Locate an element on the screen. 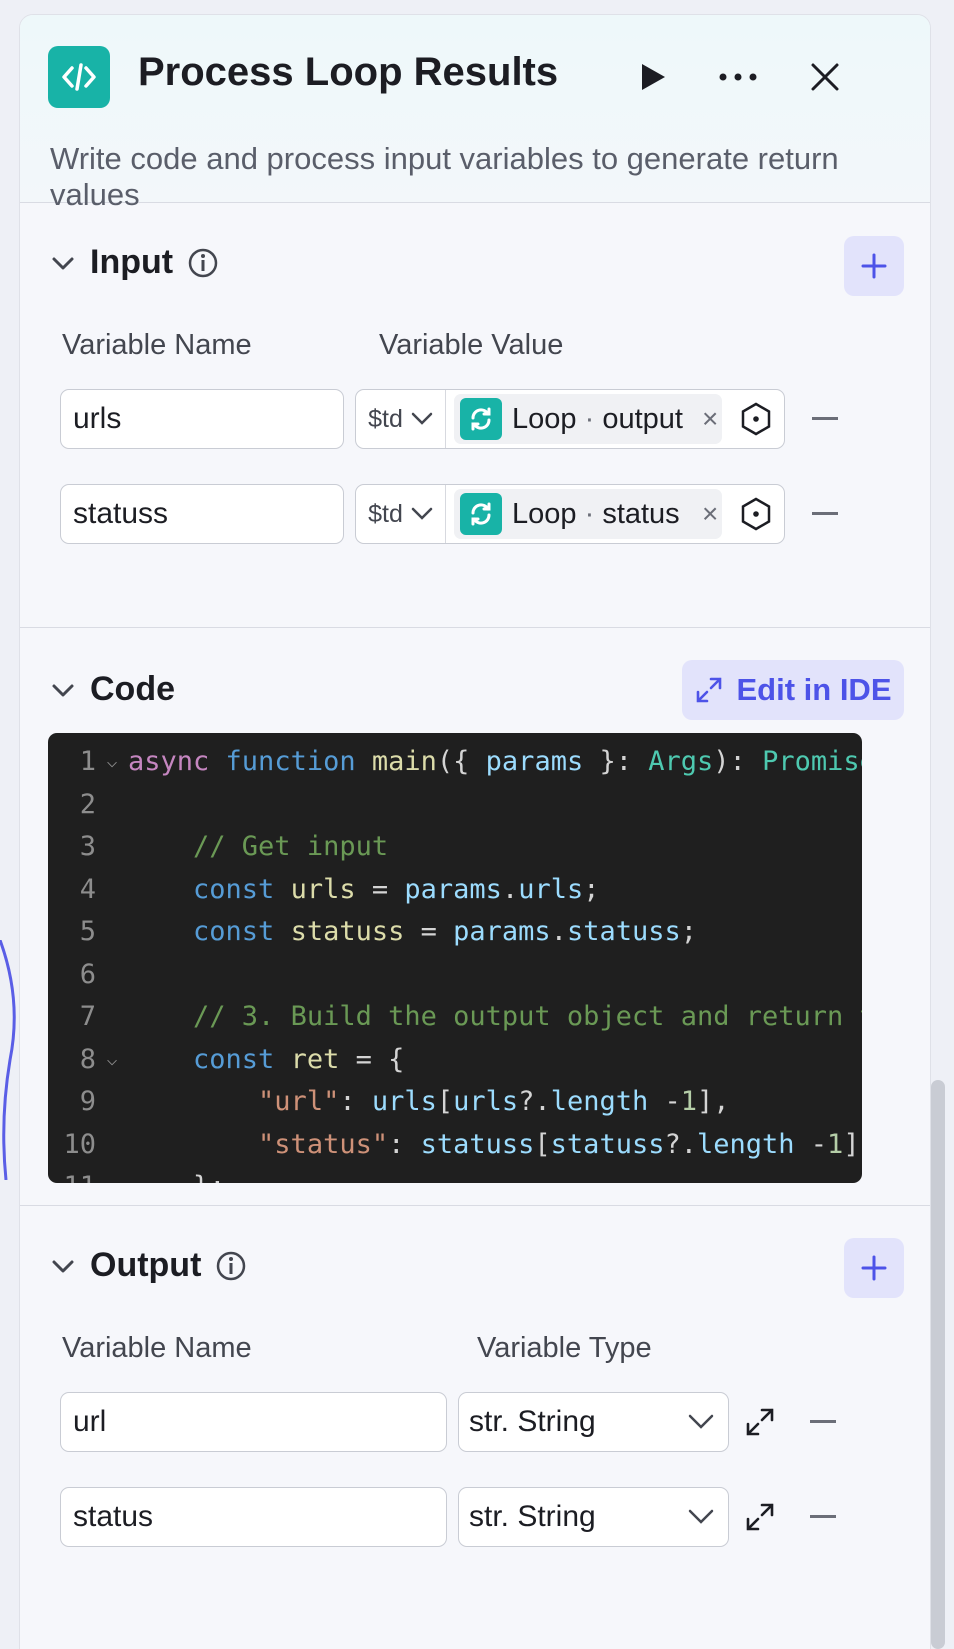  edit-in-ide-label: Edit in IDE is located at coordinates (814, 689).